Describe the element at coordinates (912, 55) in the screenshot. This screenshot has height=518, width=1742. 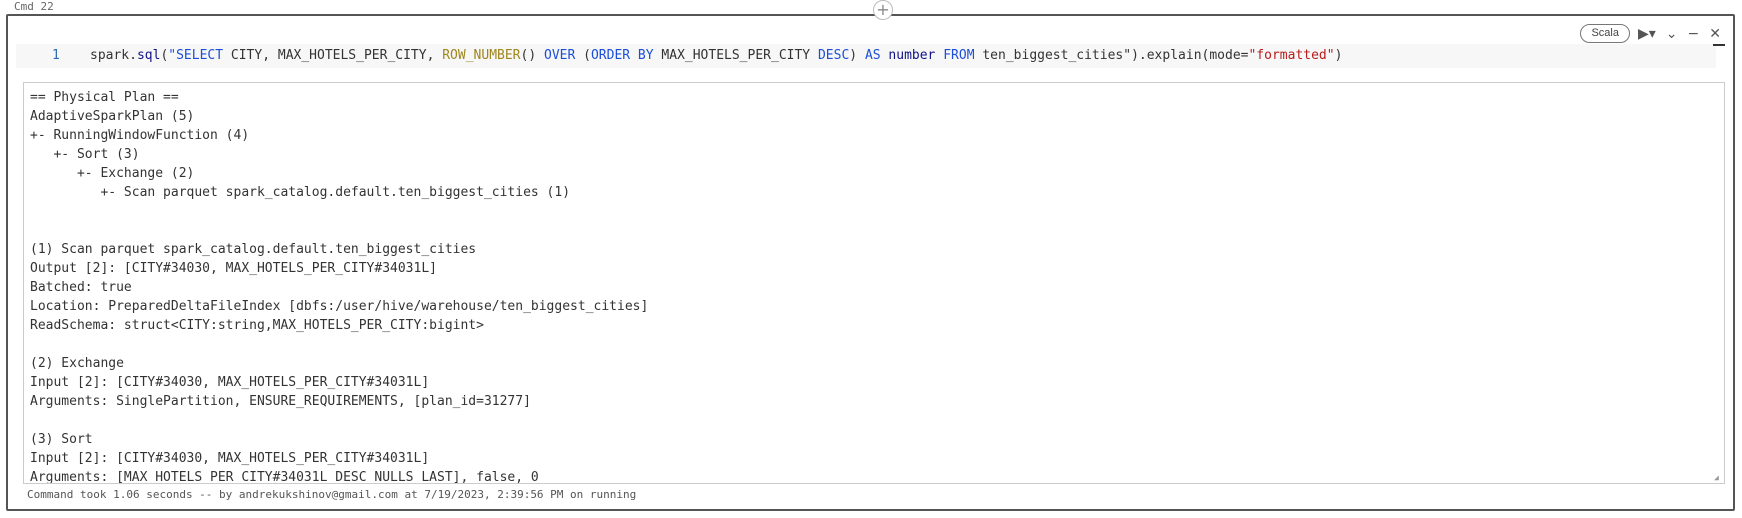
I see `code-token: number` at that location.